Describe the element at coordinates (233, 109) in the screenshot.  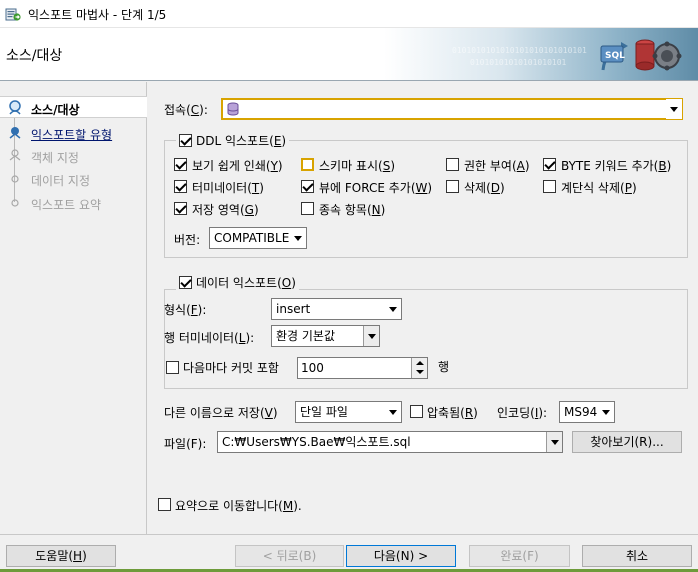
I see `database-icon` at that location.